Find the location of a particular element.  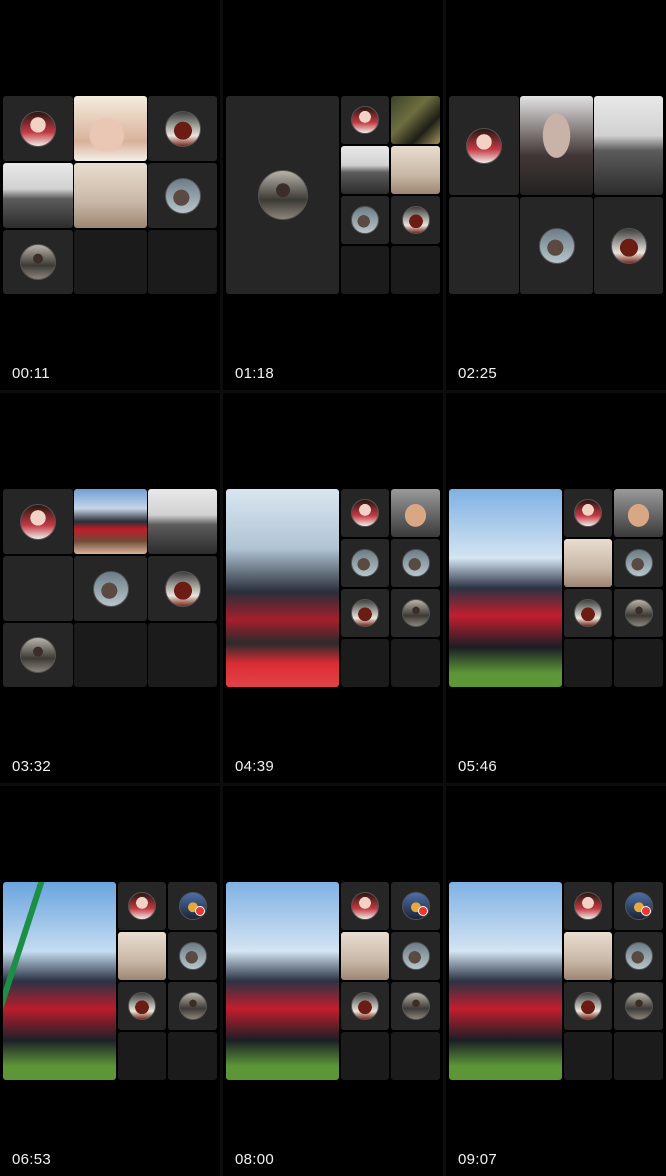

frame-cell: 04:39 is located at coordinates (333, 588).